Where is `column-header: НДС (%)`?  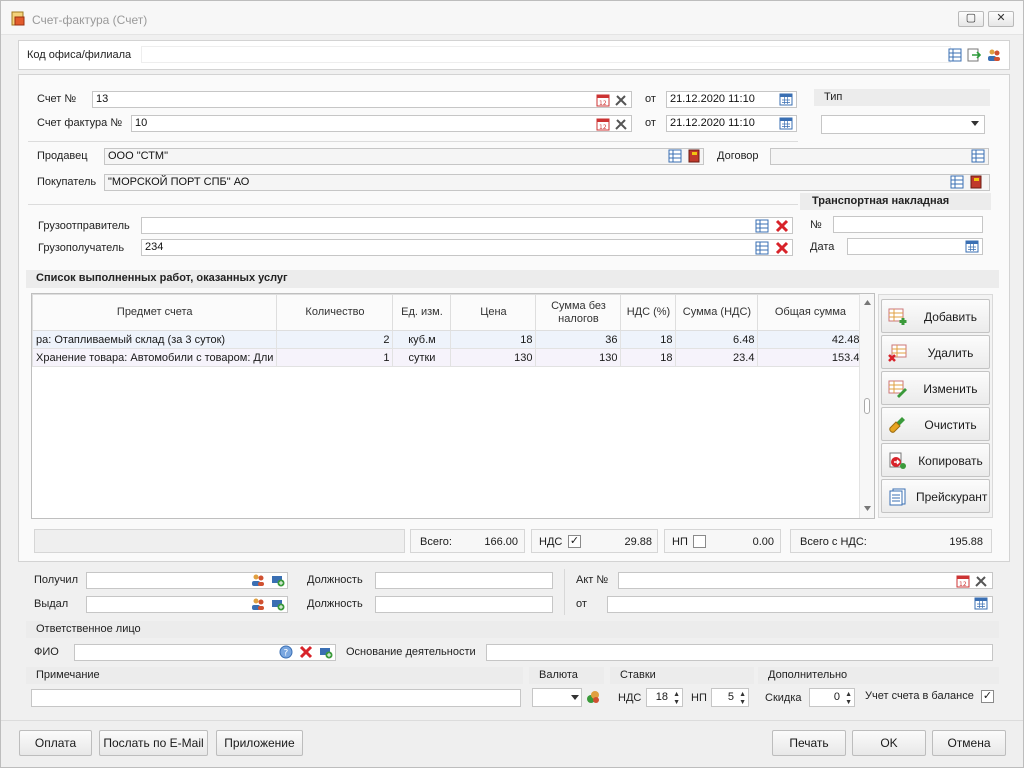 column-header: НДС (%) is located at coordinates (648, 312).